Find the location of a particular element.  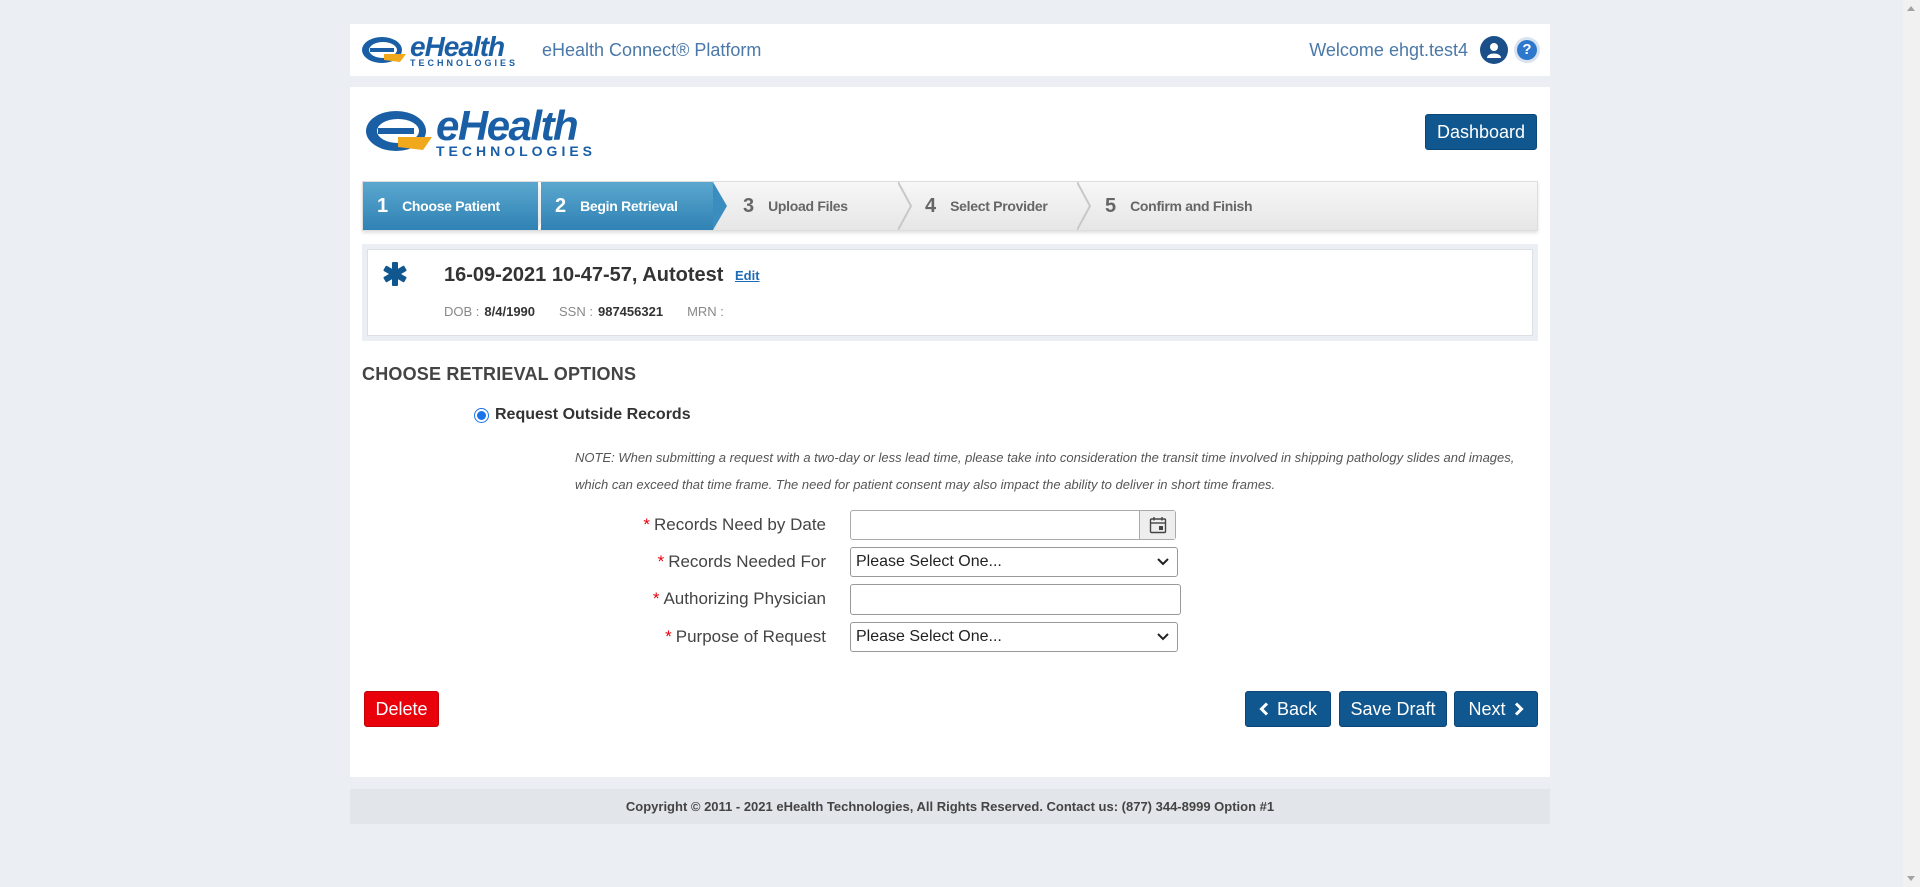

wizard-step-upload-files: 3 Upload Files is located at coordinates (809, 206).